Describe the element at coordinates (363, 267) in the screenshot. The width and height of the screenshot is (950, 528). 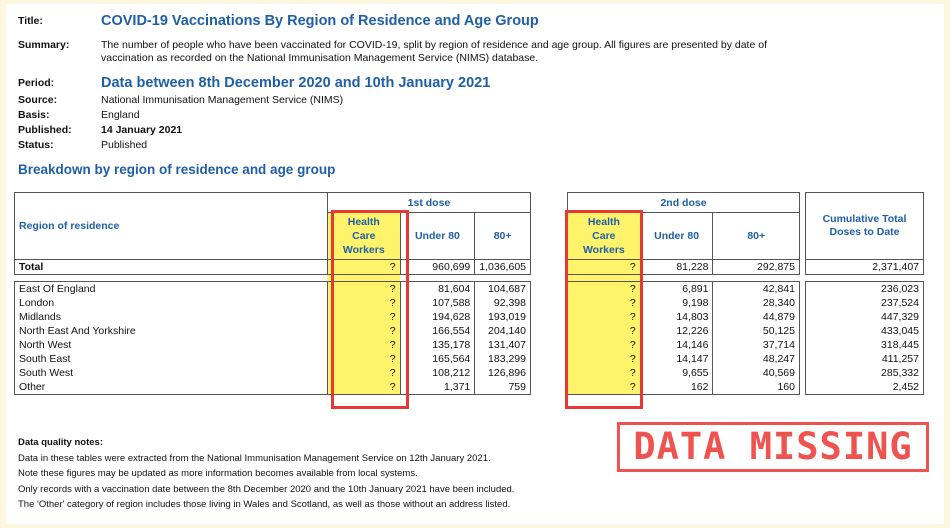
I see `total-d1-hcw: ?` at that location.